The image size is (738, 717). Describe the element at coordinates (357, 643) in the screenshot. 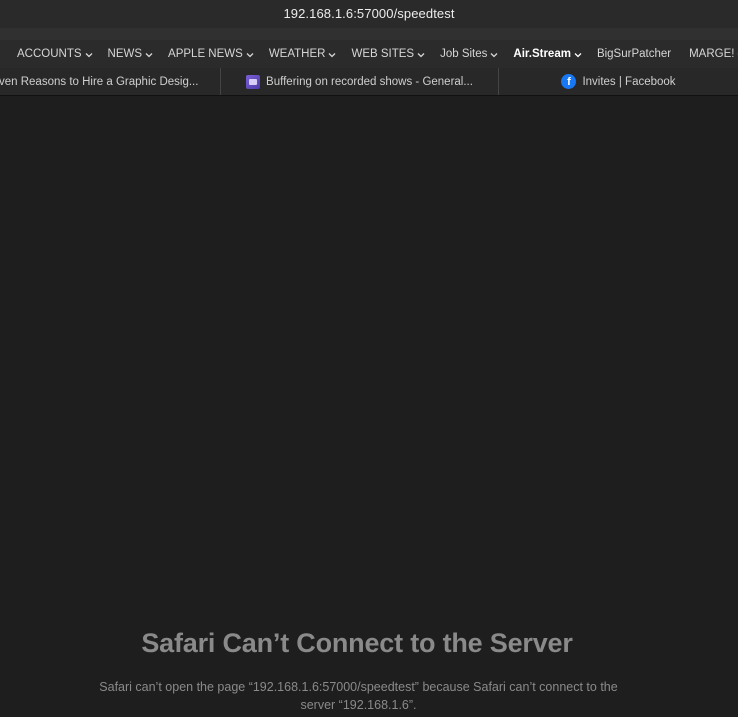

I see `error-title: Safari Can’t Connect to the Server` at that location.